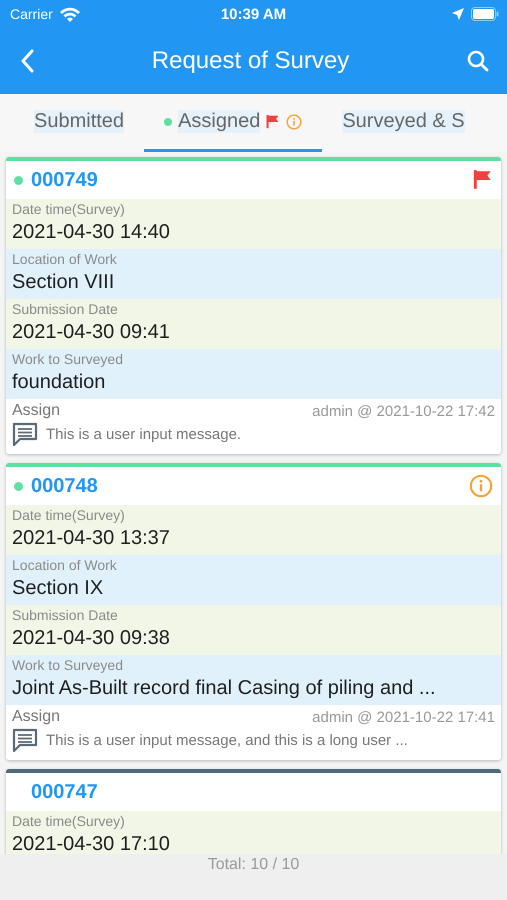 This screenshot has width=507, height=900. I want to click on field-value: 2021-04-30 09:38, so click(91, 638).